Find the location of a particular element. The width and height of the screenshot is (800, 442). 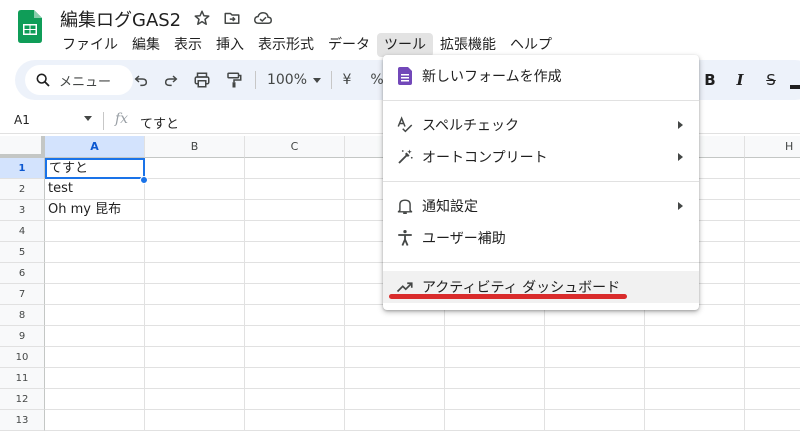

cell-b10 is located at coordinates (195, 357).